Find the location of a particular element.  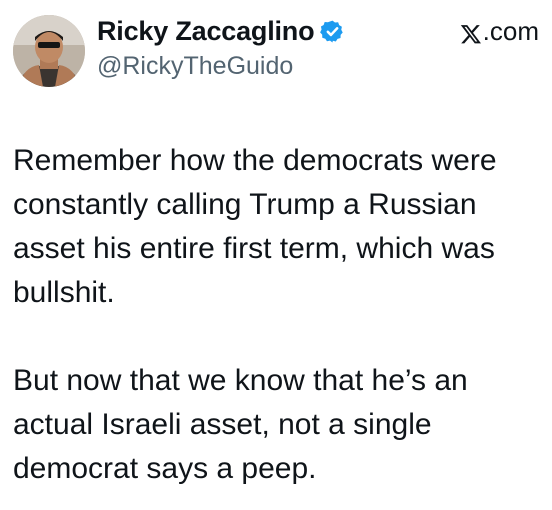

author-display-name: Ricky Zaccaglino is located at coordinates (206, 31).